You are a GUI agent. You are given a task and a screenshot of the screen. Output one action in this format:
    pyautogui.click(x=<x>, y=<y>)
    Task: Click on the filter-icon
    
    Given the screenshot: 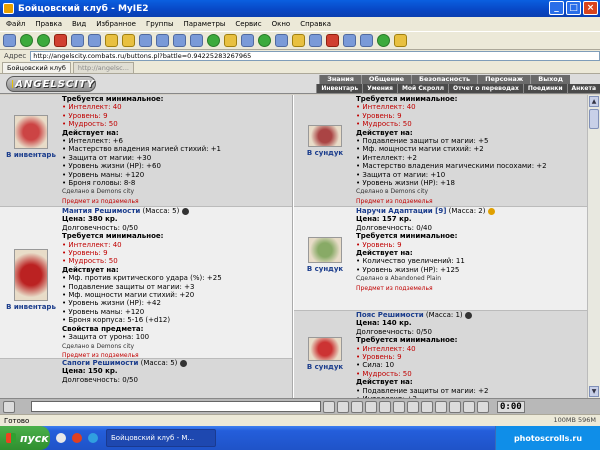 What is the action you would take?
    pyautogui.click(x=357, y=406)
    